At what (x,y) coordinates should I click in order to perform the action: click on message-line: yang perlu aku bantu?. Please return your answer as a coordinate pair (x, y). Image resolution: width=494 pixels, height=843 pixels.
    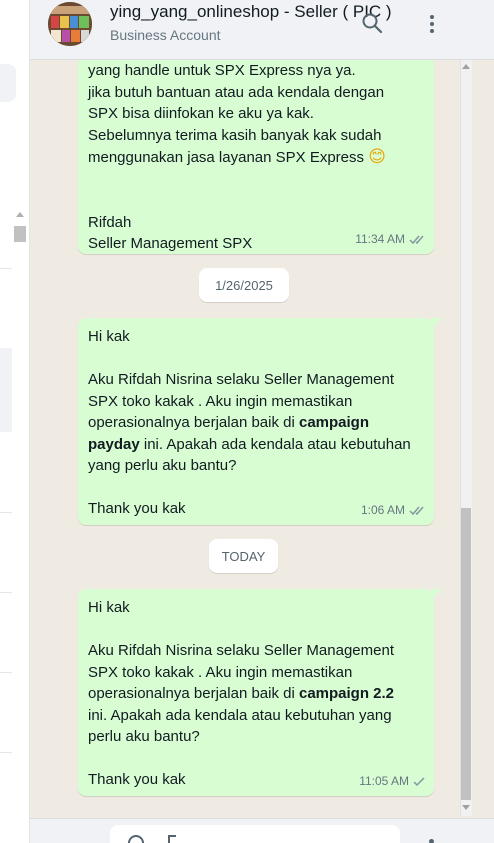
    Looking at the image, I should click on (162, 465).